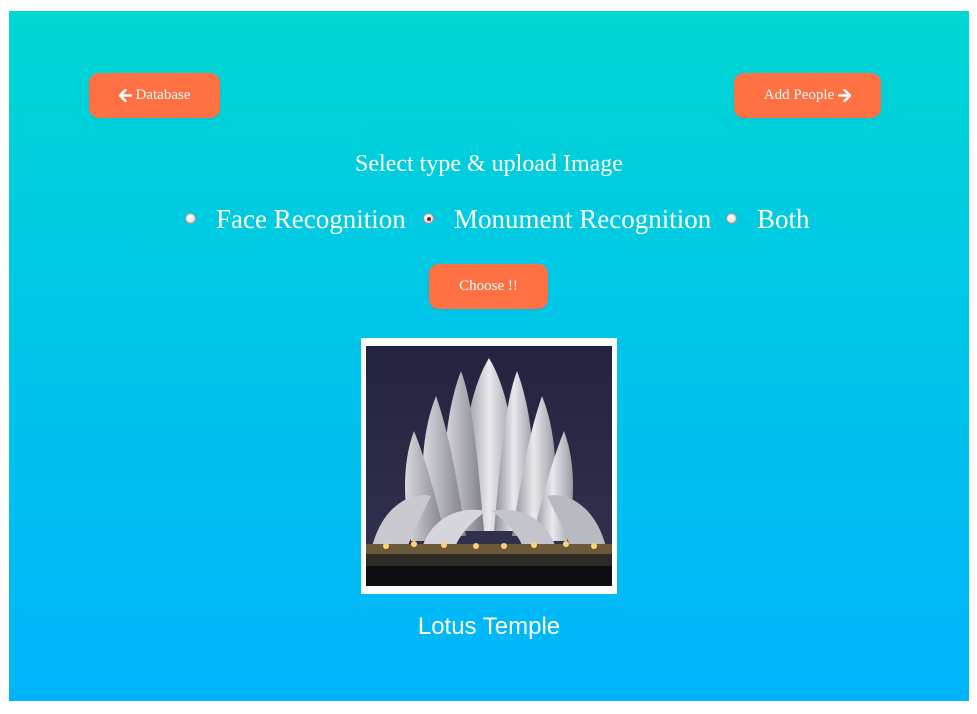 This screenshot has height=714, width=977. What do you see at coordinates (582, 219) in the screenshot?
I see `radio-label-monument-recognition: Monument Recognition` at bounding box center [582, 219].